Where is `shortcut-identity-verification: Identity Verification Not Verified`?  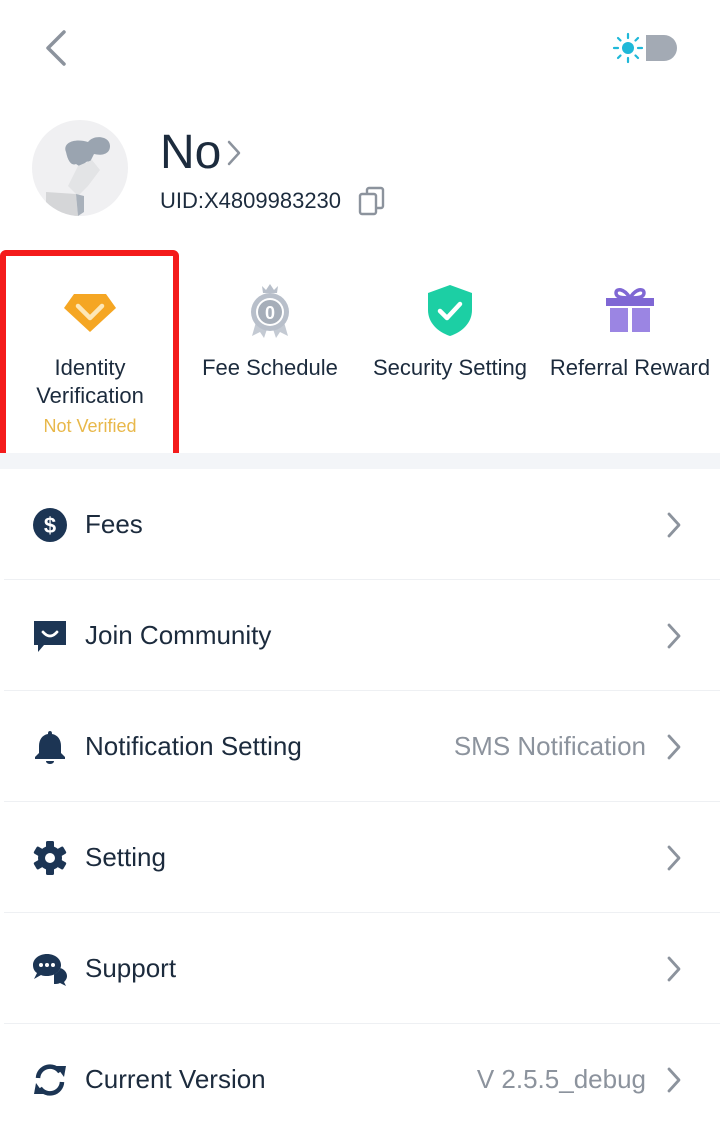
shortcut-identity-verification: Identity Verification Not Verified is located at coordinates (90, 354).